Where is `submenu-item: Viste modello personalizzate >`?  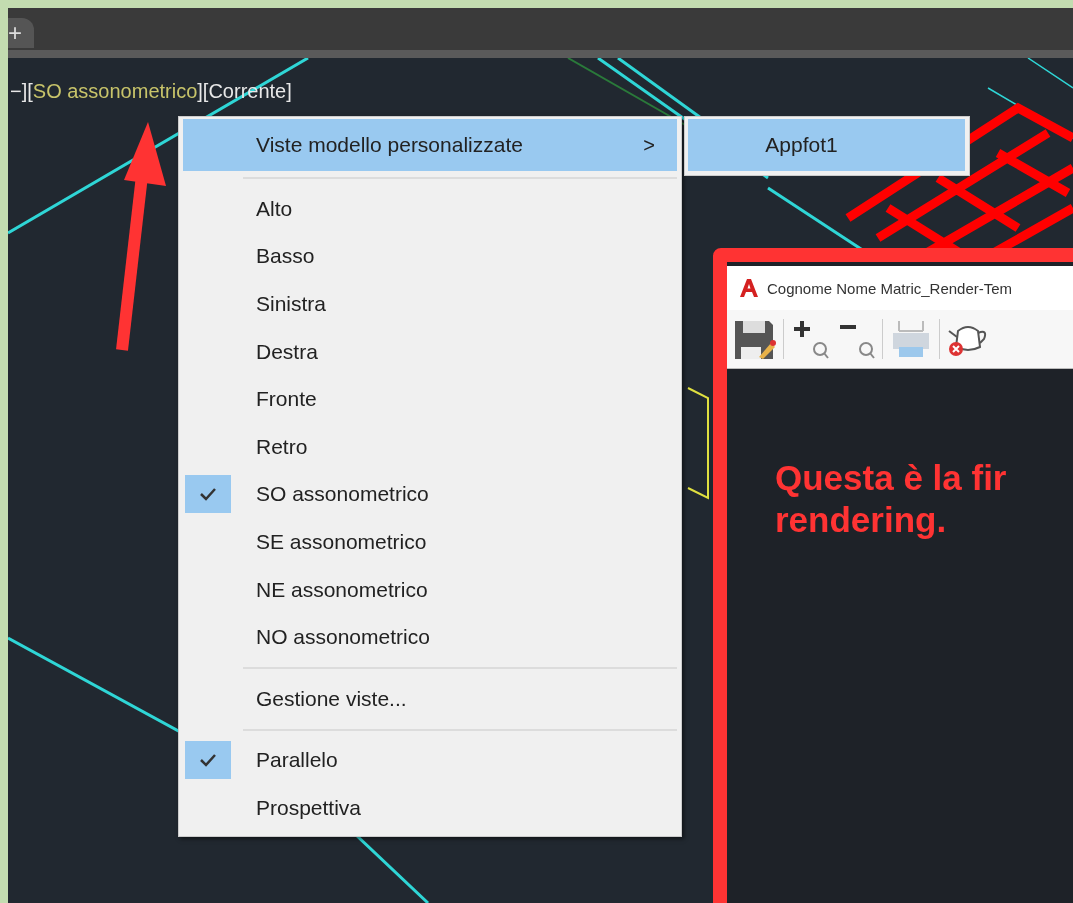 submenu-item: Viste modello personalizzate > is located at coordinates (430, 145).